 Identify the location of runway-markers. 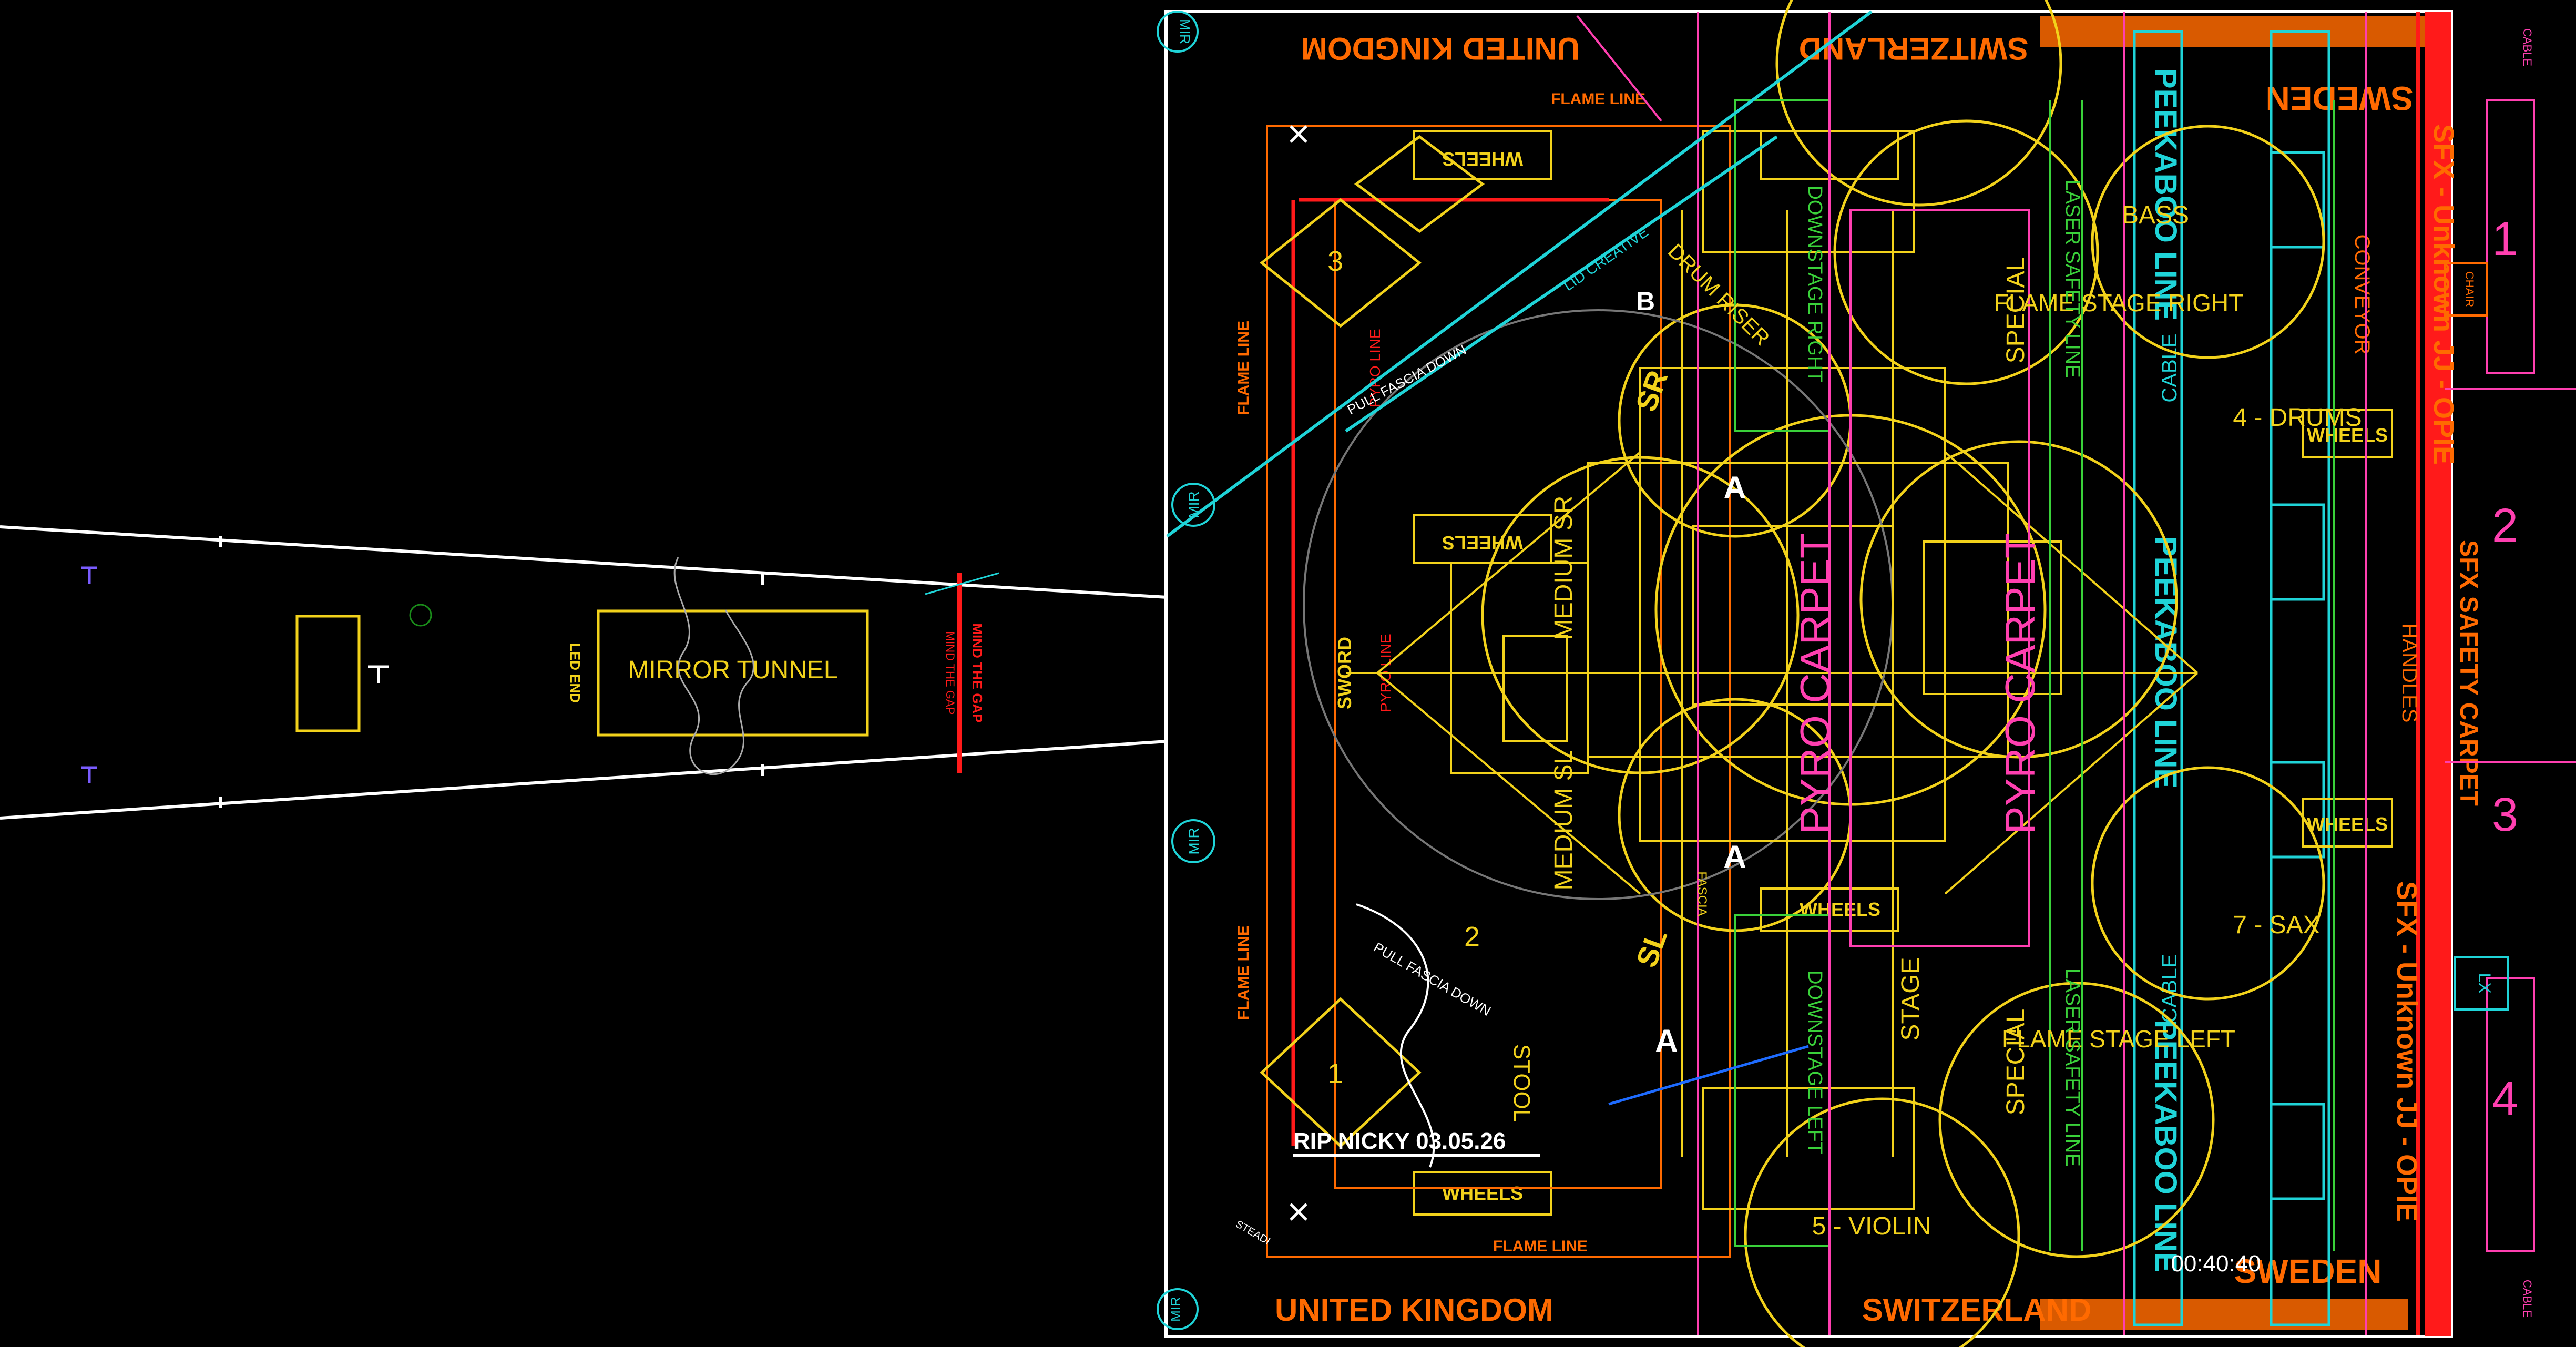
(89, 674).